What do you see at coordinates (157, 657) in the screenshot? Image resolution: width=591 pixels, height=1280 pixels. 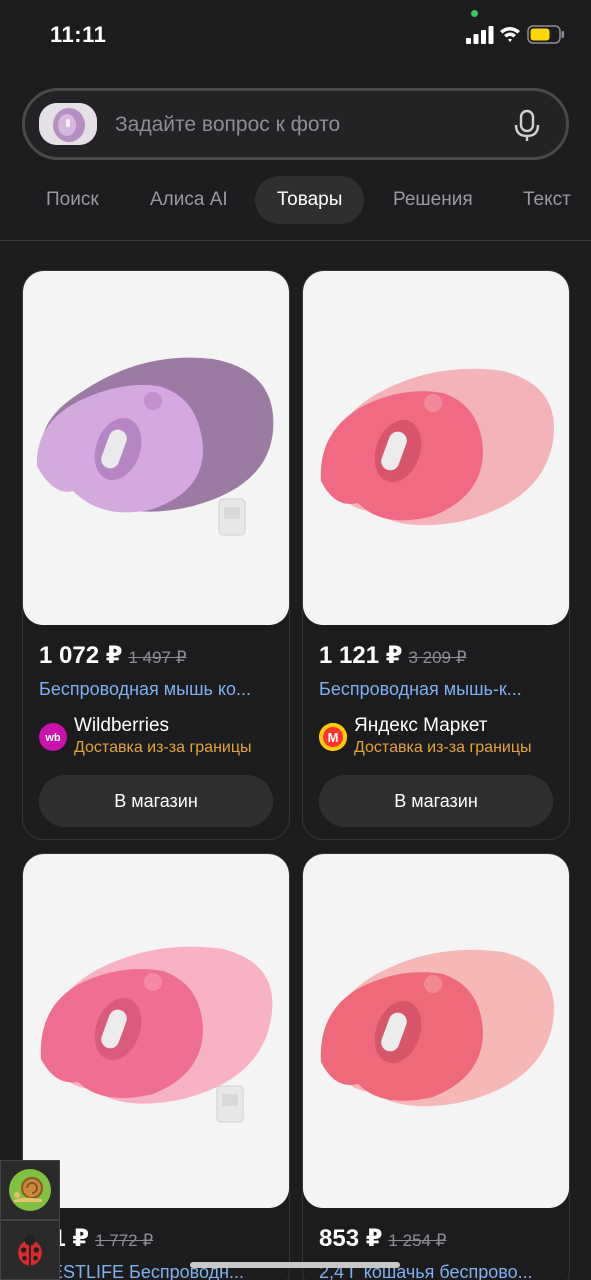 I see `old-price: 1 497 ₽` at bounding box center [157, 657].